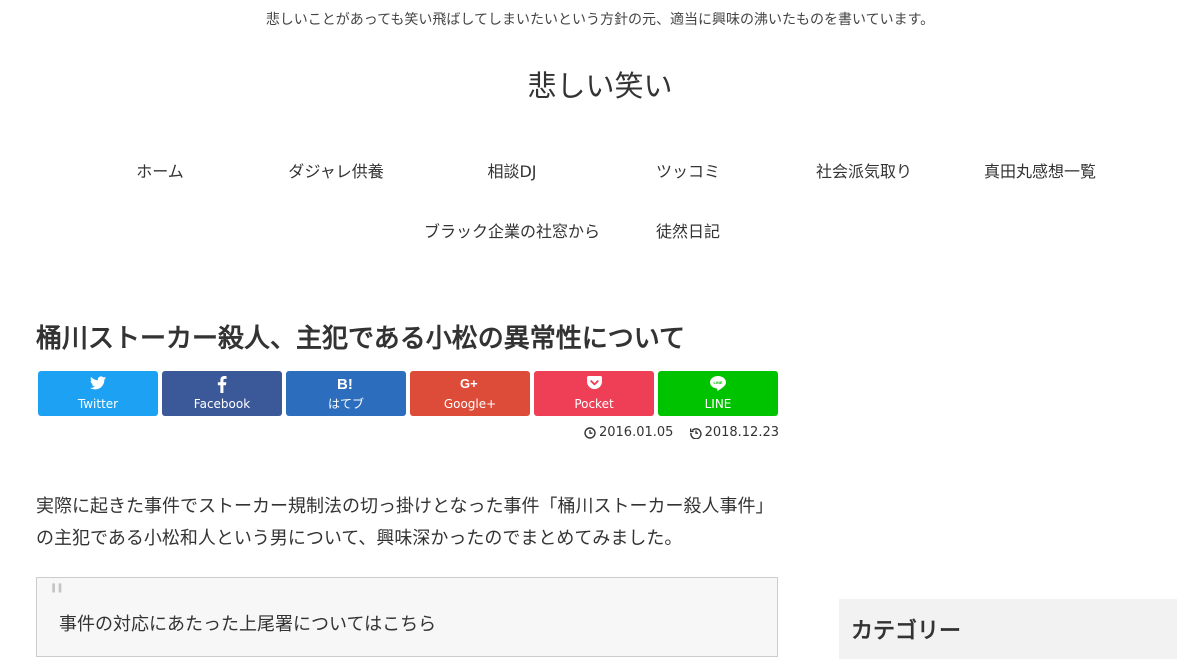 The width and height of the screenshot is (1200, 659). Describe the element at coordinates (590, 433) in the screenshot. I see `clock-icon` at that location.